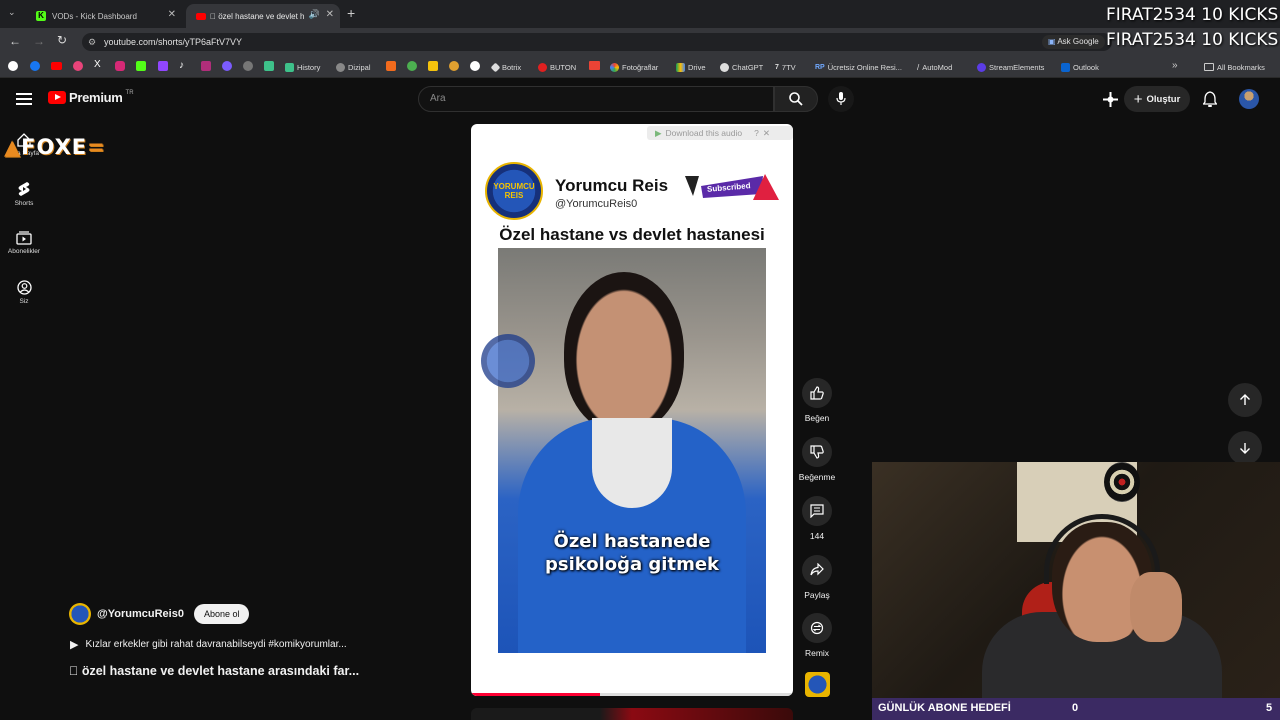 The height and width of the screenshot is (720, 1280). Describe the element at coordinates (91, 97) in the screenshot. I see `youtube-logo: Premium TR` at that location.